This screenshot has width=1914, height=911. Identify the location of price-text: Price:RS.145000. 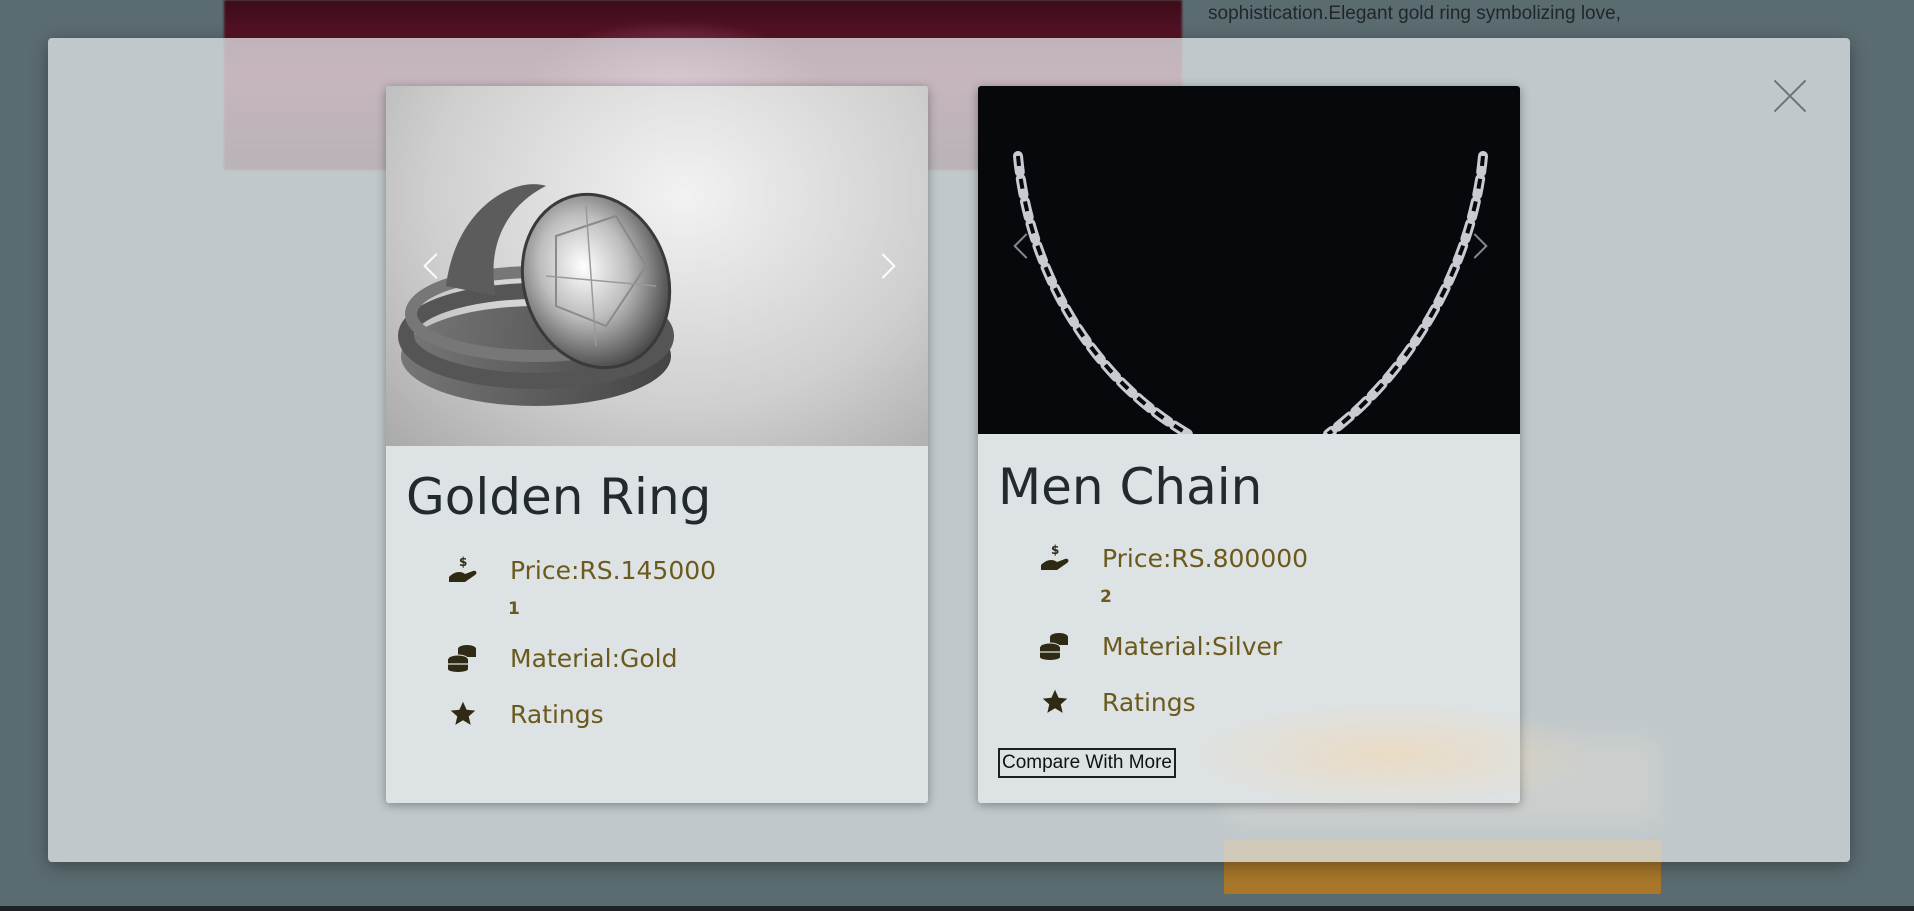
(613, 570).